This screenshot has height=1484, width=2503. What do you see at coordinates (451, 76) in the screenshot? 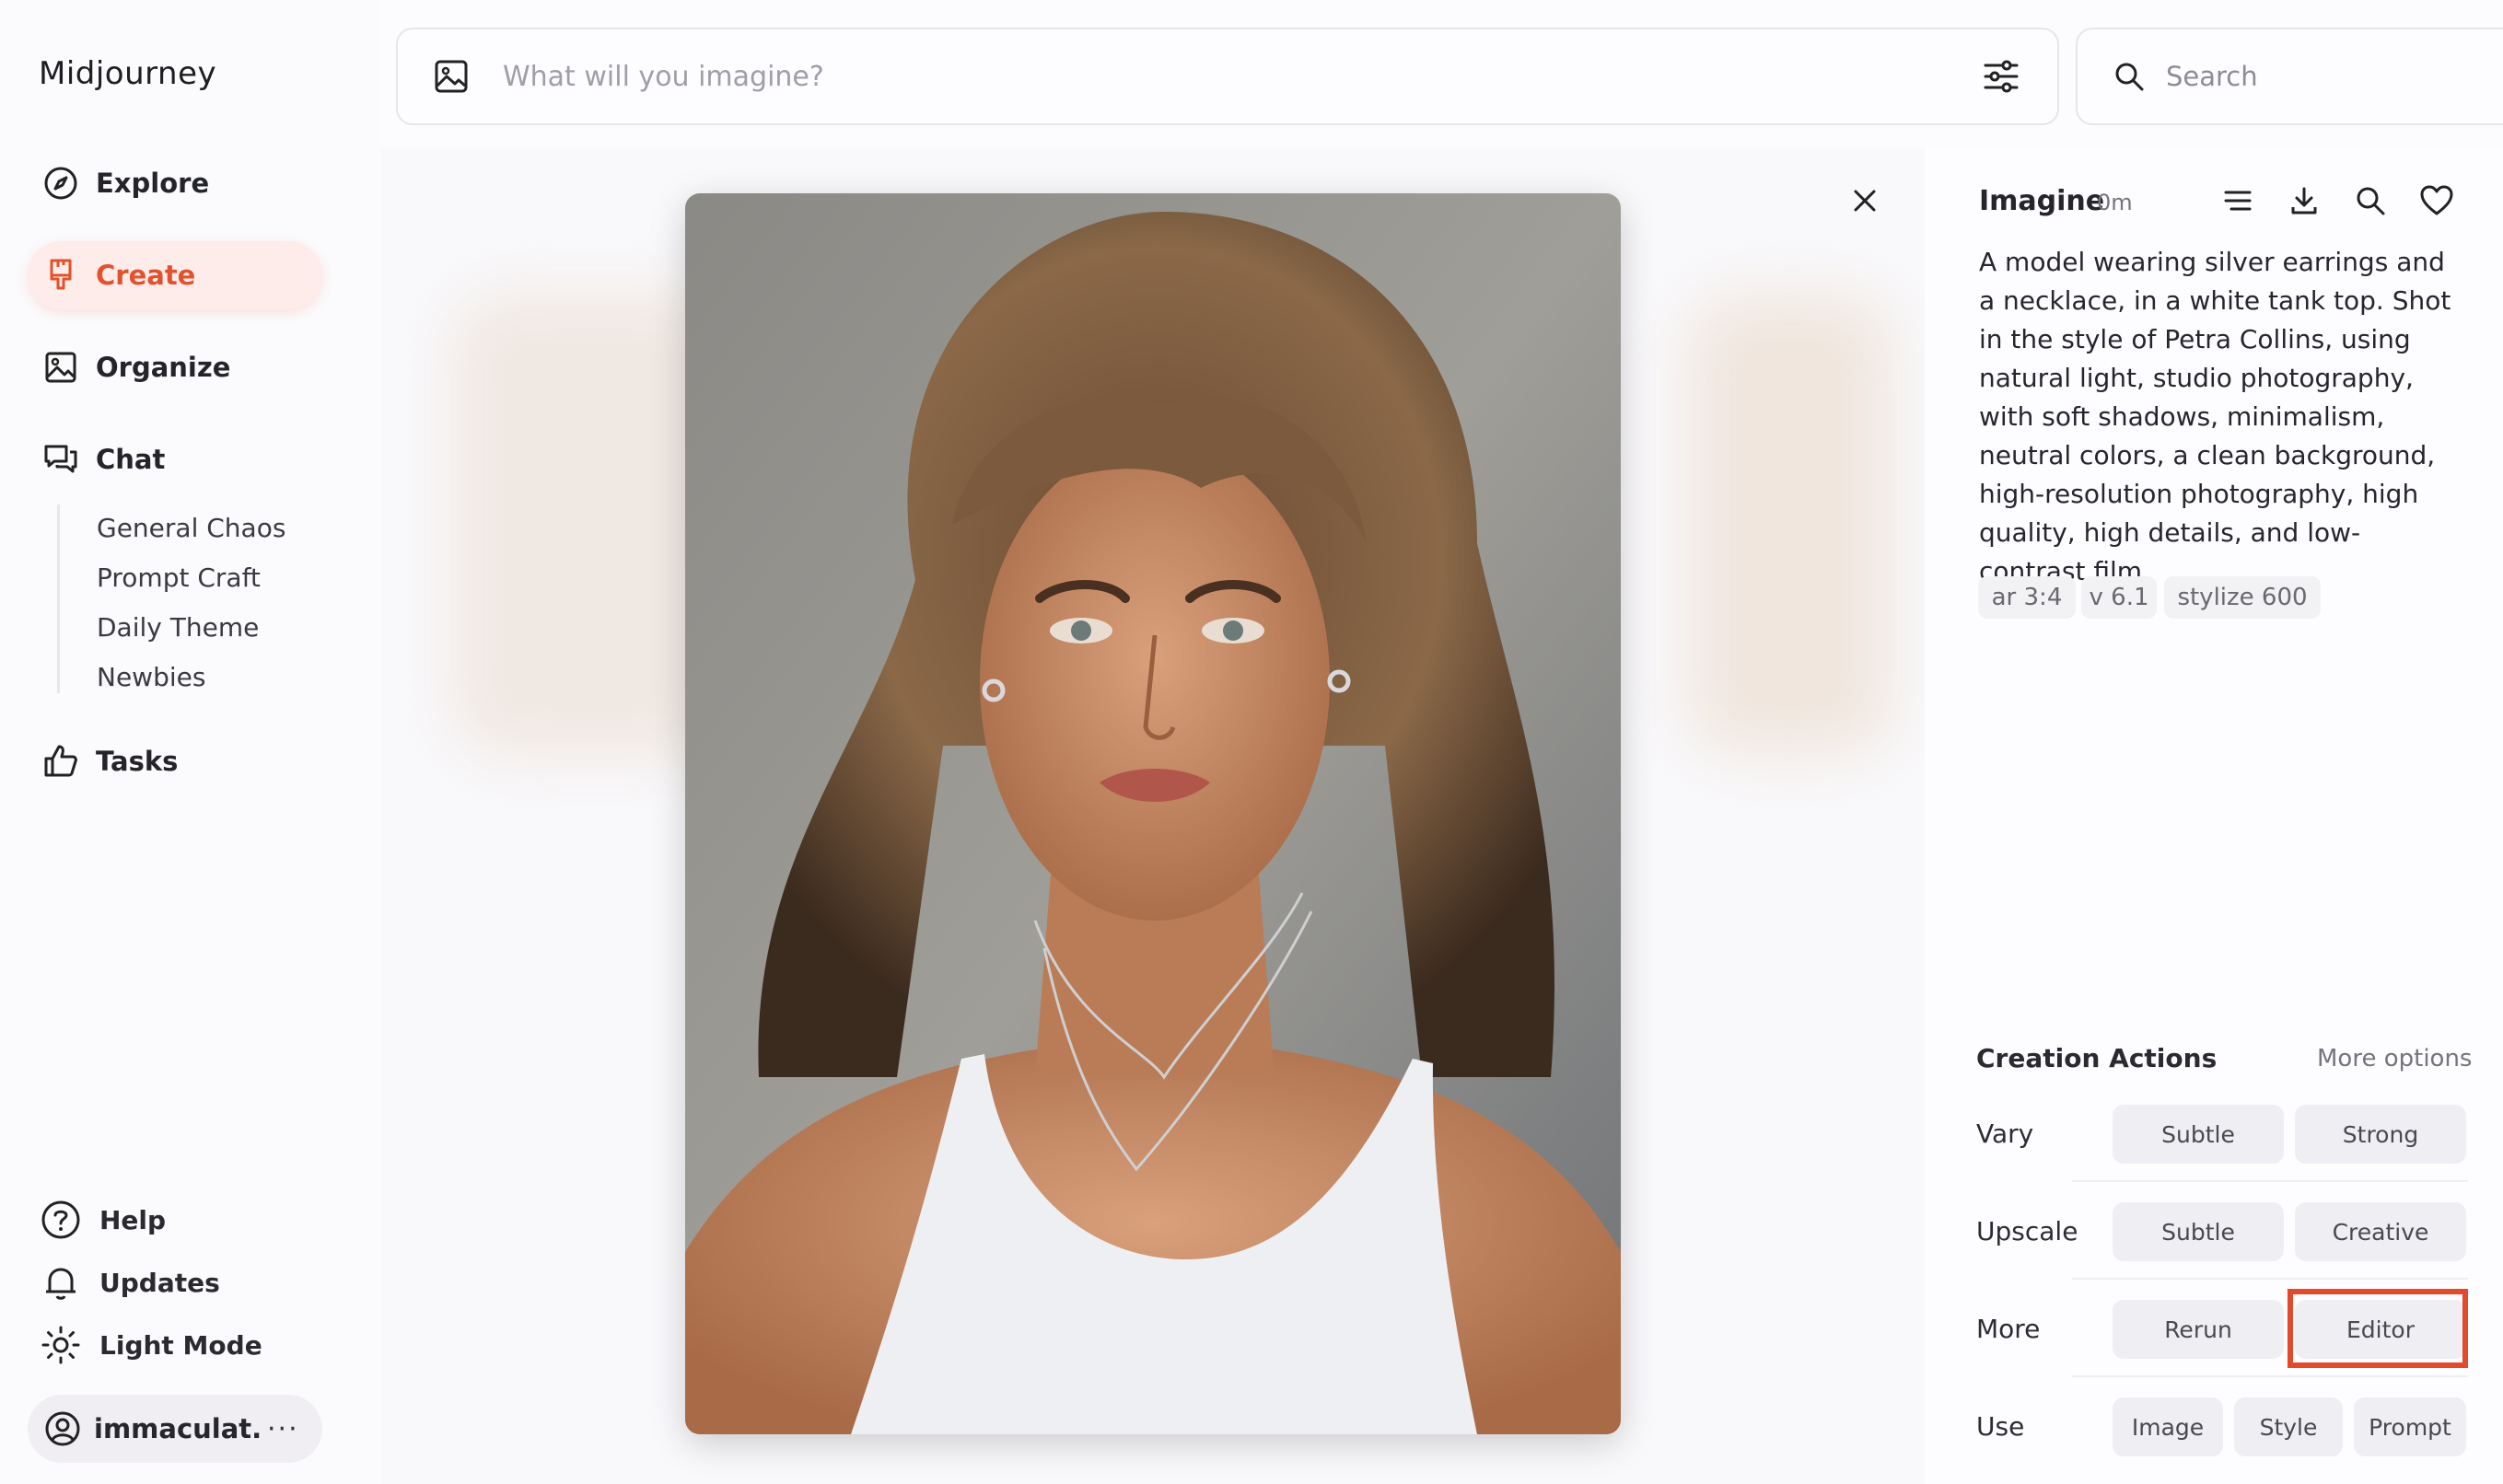
I see `add-image-icon` at bounding box center [451, 76].